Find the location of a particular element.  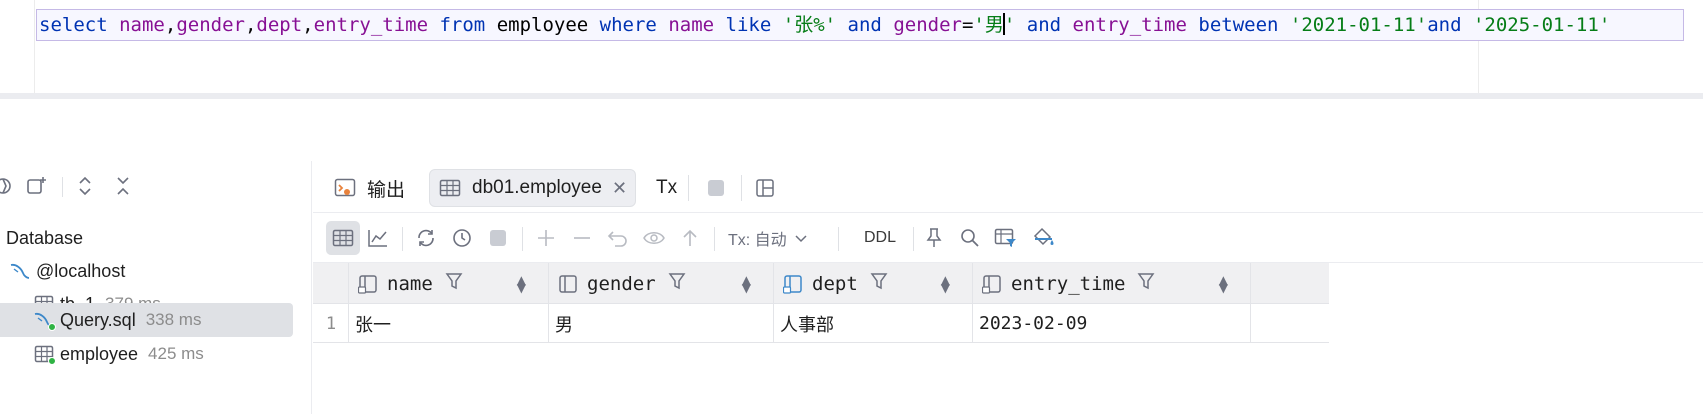

table-row: 1 张一 男 人事部 2023-02-09 is located at coordinates (821, 323).